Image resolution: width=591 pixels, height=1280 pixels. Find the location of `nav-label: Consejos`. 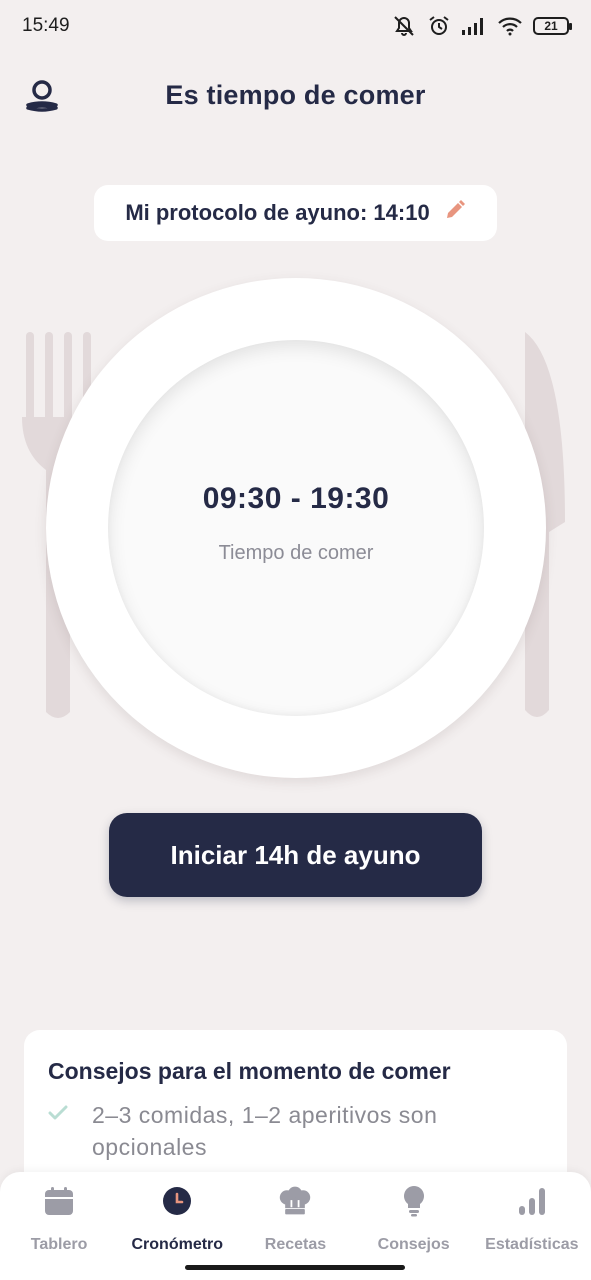

nav-label: Consejos is located at coordinates (413, 1244).